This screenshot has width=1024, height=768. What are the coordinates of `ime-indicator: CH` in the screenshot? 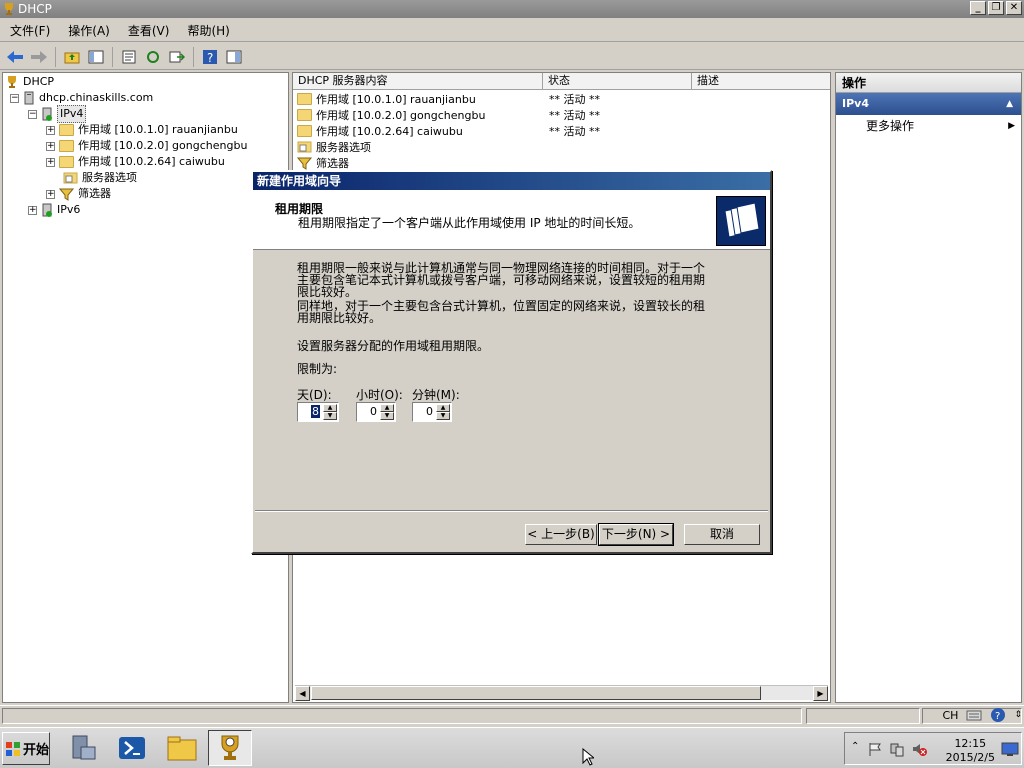 It's located at (951, 715).